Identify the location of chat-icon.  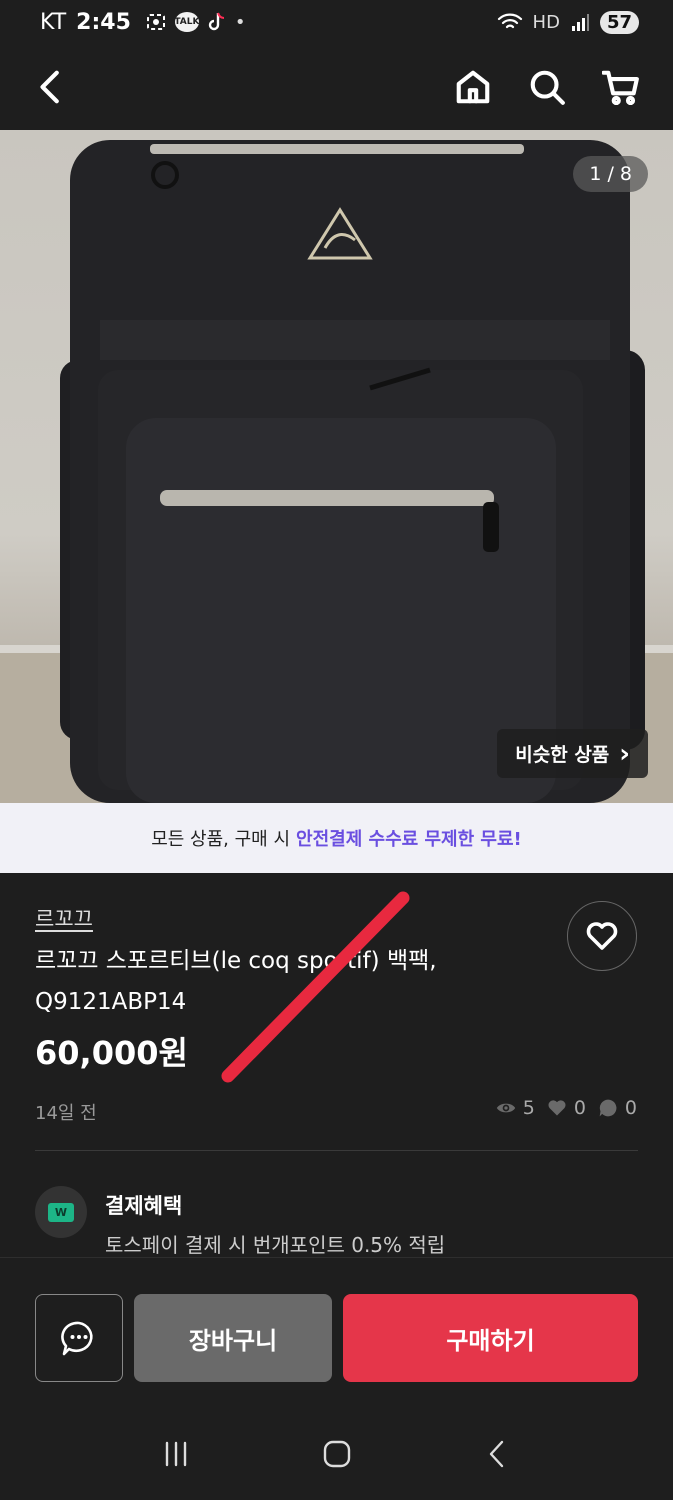
(77, 1338).